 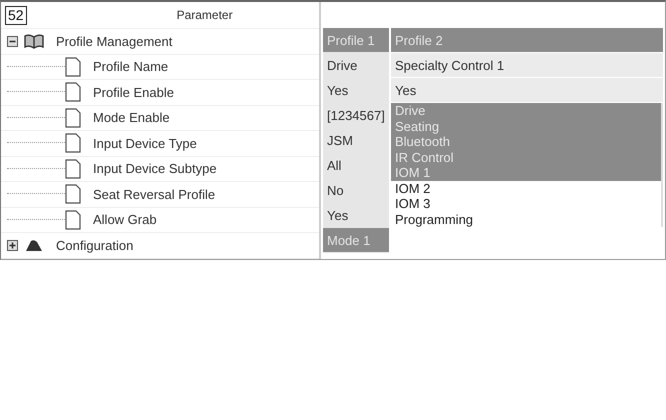 What do you see at coordinates (133, 92) in the screenshot?
I see `tree-item: Profile Enable` at bounding box center [133, 92].